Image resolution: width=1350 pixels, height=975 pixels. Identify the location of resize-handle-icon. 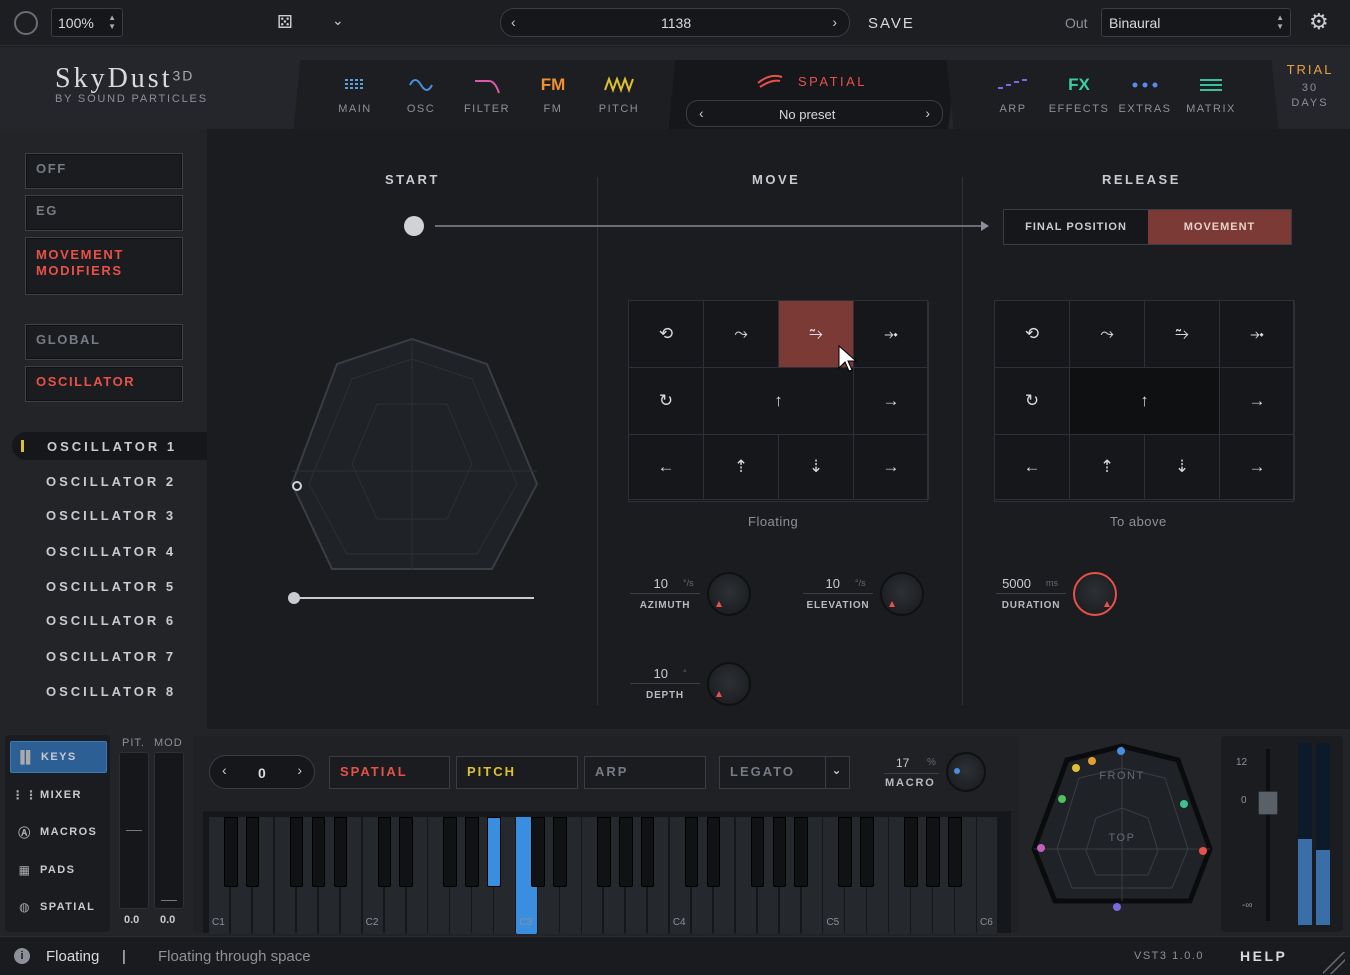
(1334, 963).